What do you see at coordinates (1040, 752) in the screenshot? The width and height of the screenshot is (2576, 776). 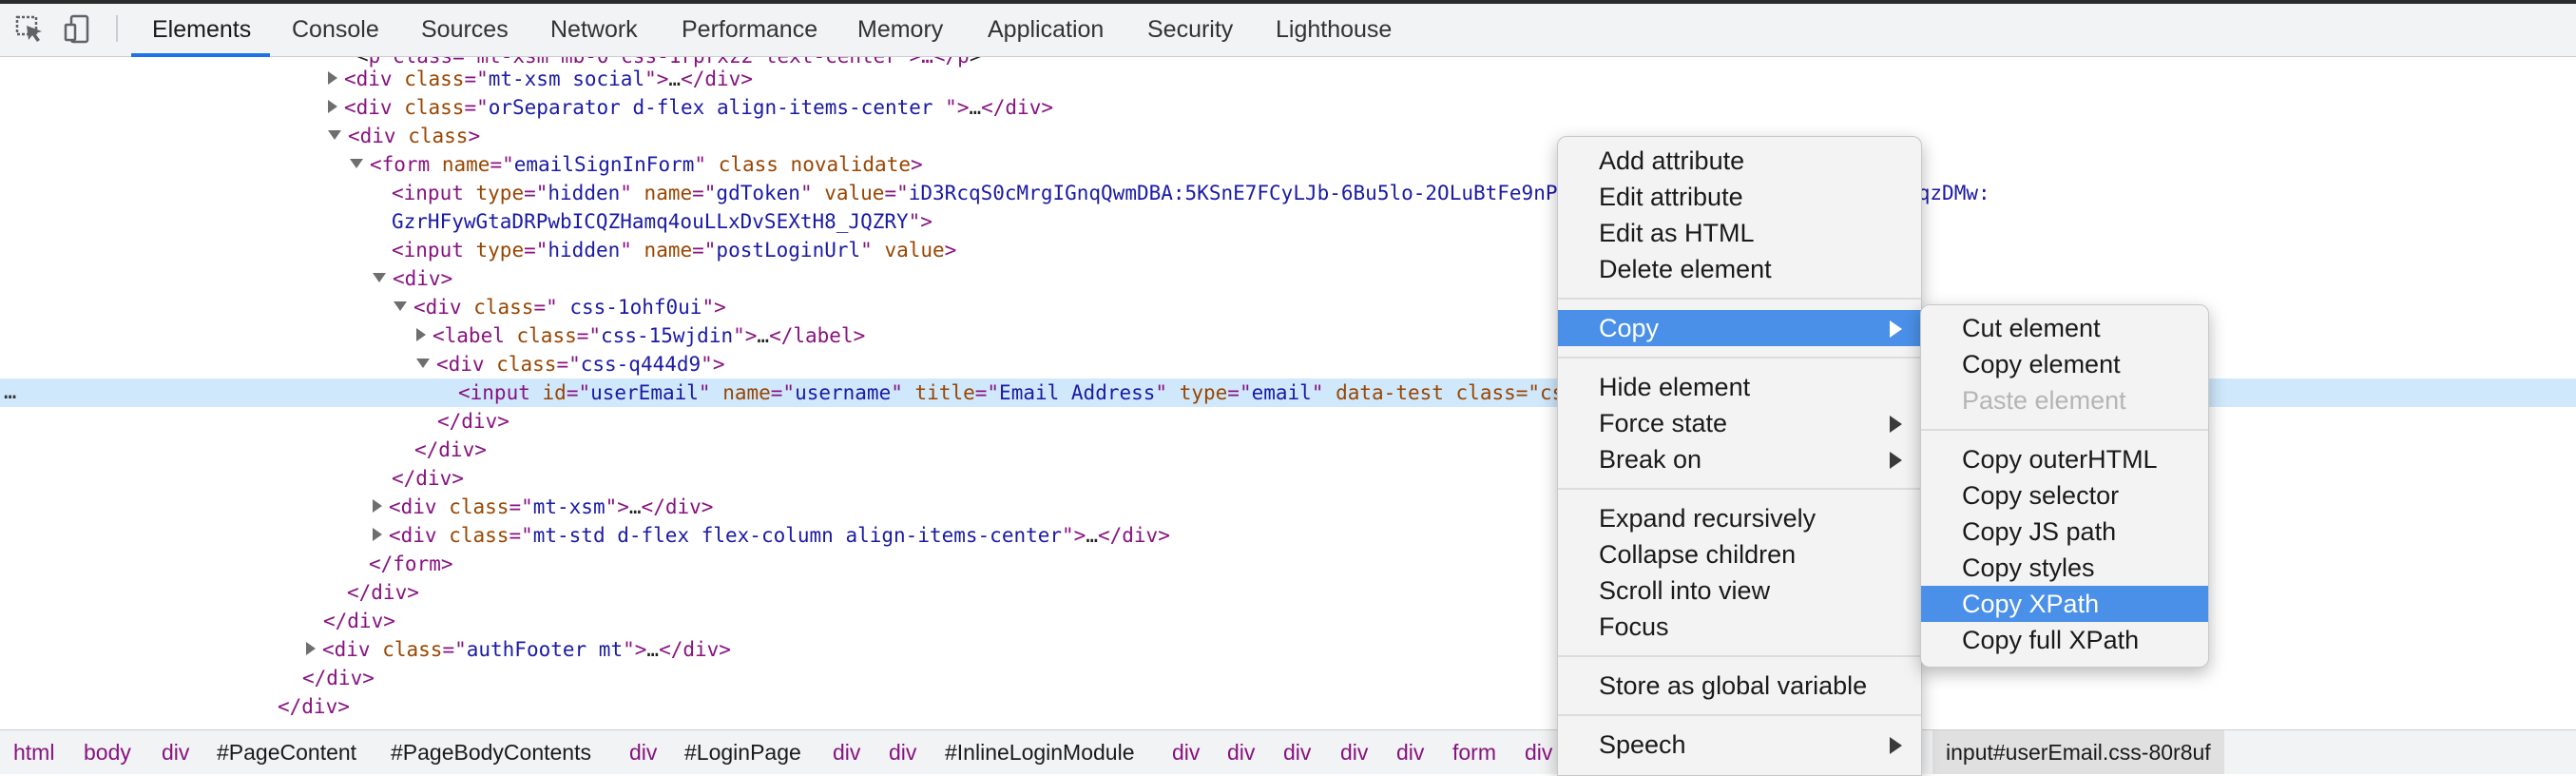 I see `breadcrumb-item: #InlineLoginModule` at bounding box center [1040, 752].